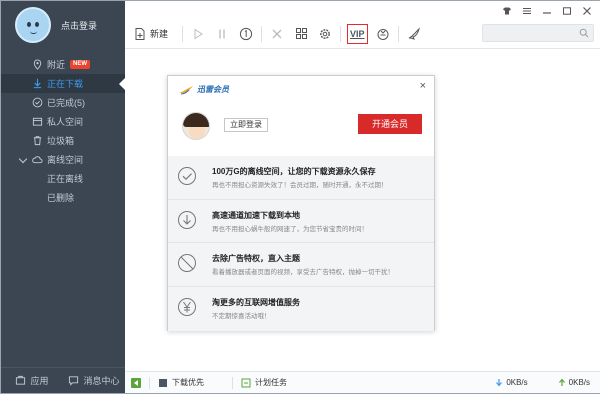  I want to click on maximize-icon, so click(567, 11).